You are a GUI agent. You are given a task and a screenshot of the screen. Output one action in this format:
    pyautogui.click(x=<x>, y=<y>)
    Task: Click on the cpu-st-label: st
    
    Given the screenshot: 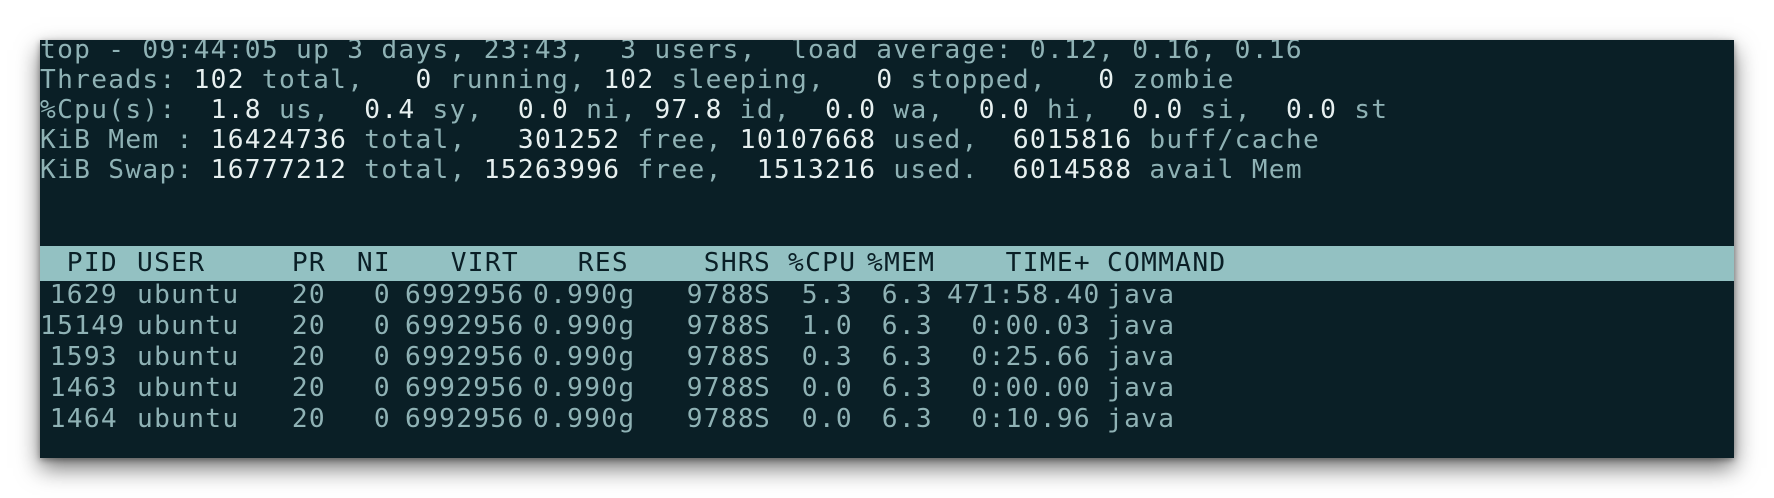 What is the action you would take?
    pyautogui.click(x=1363, y=110)
    